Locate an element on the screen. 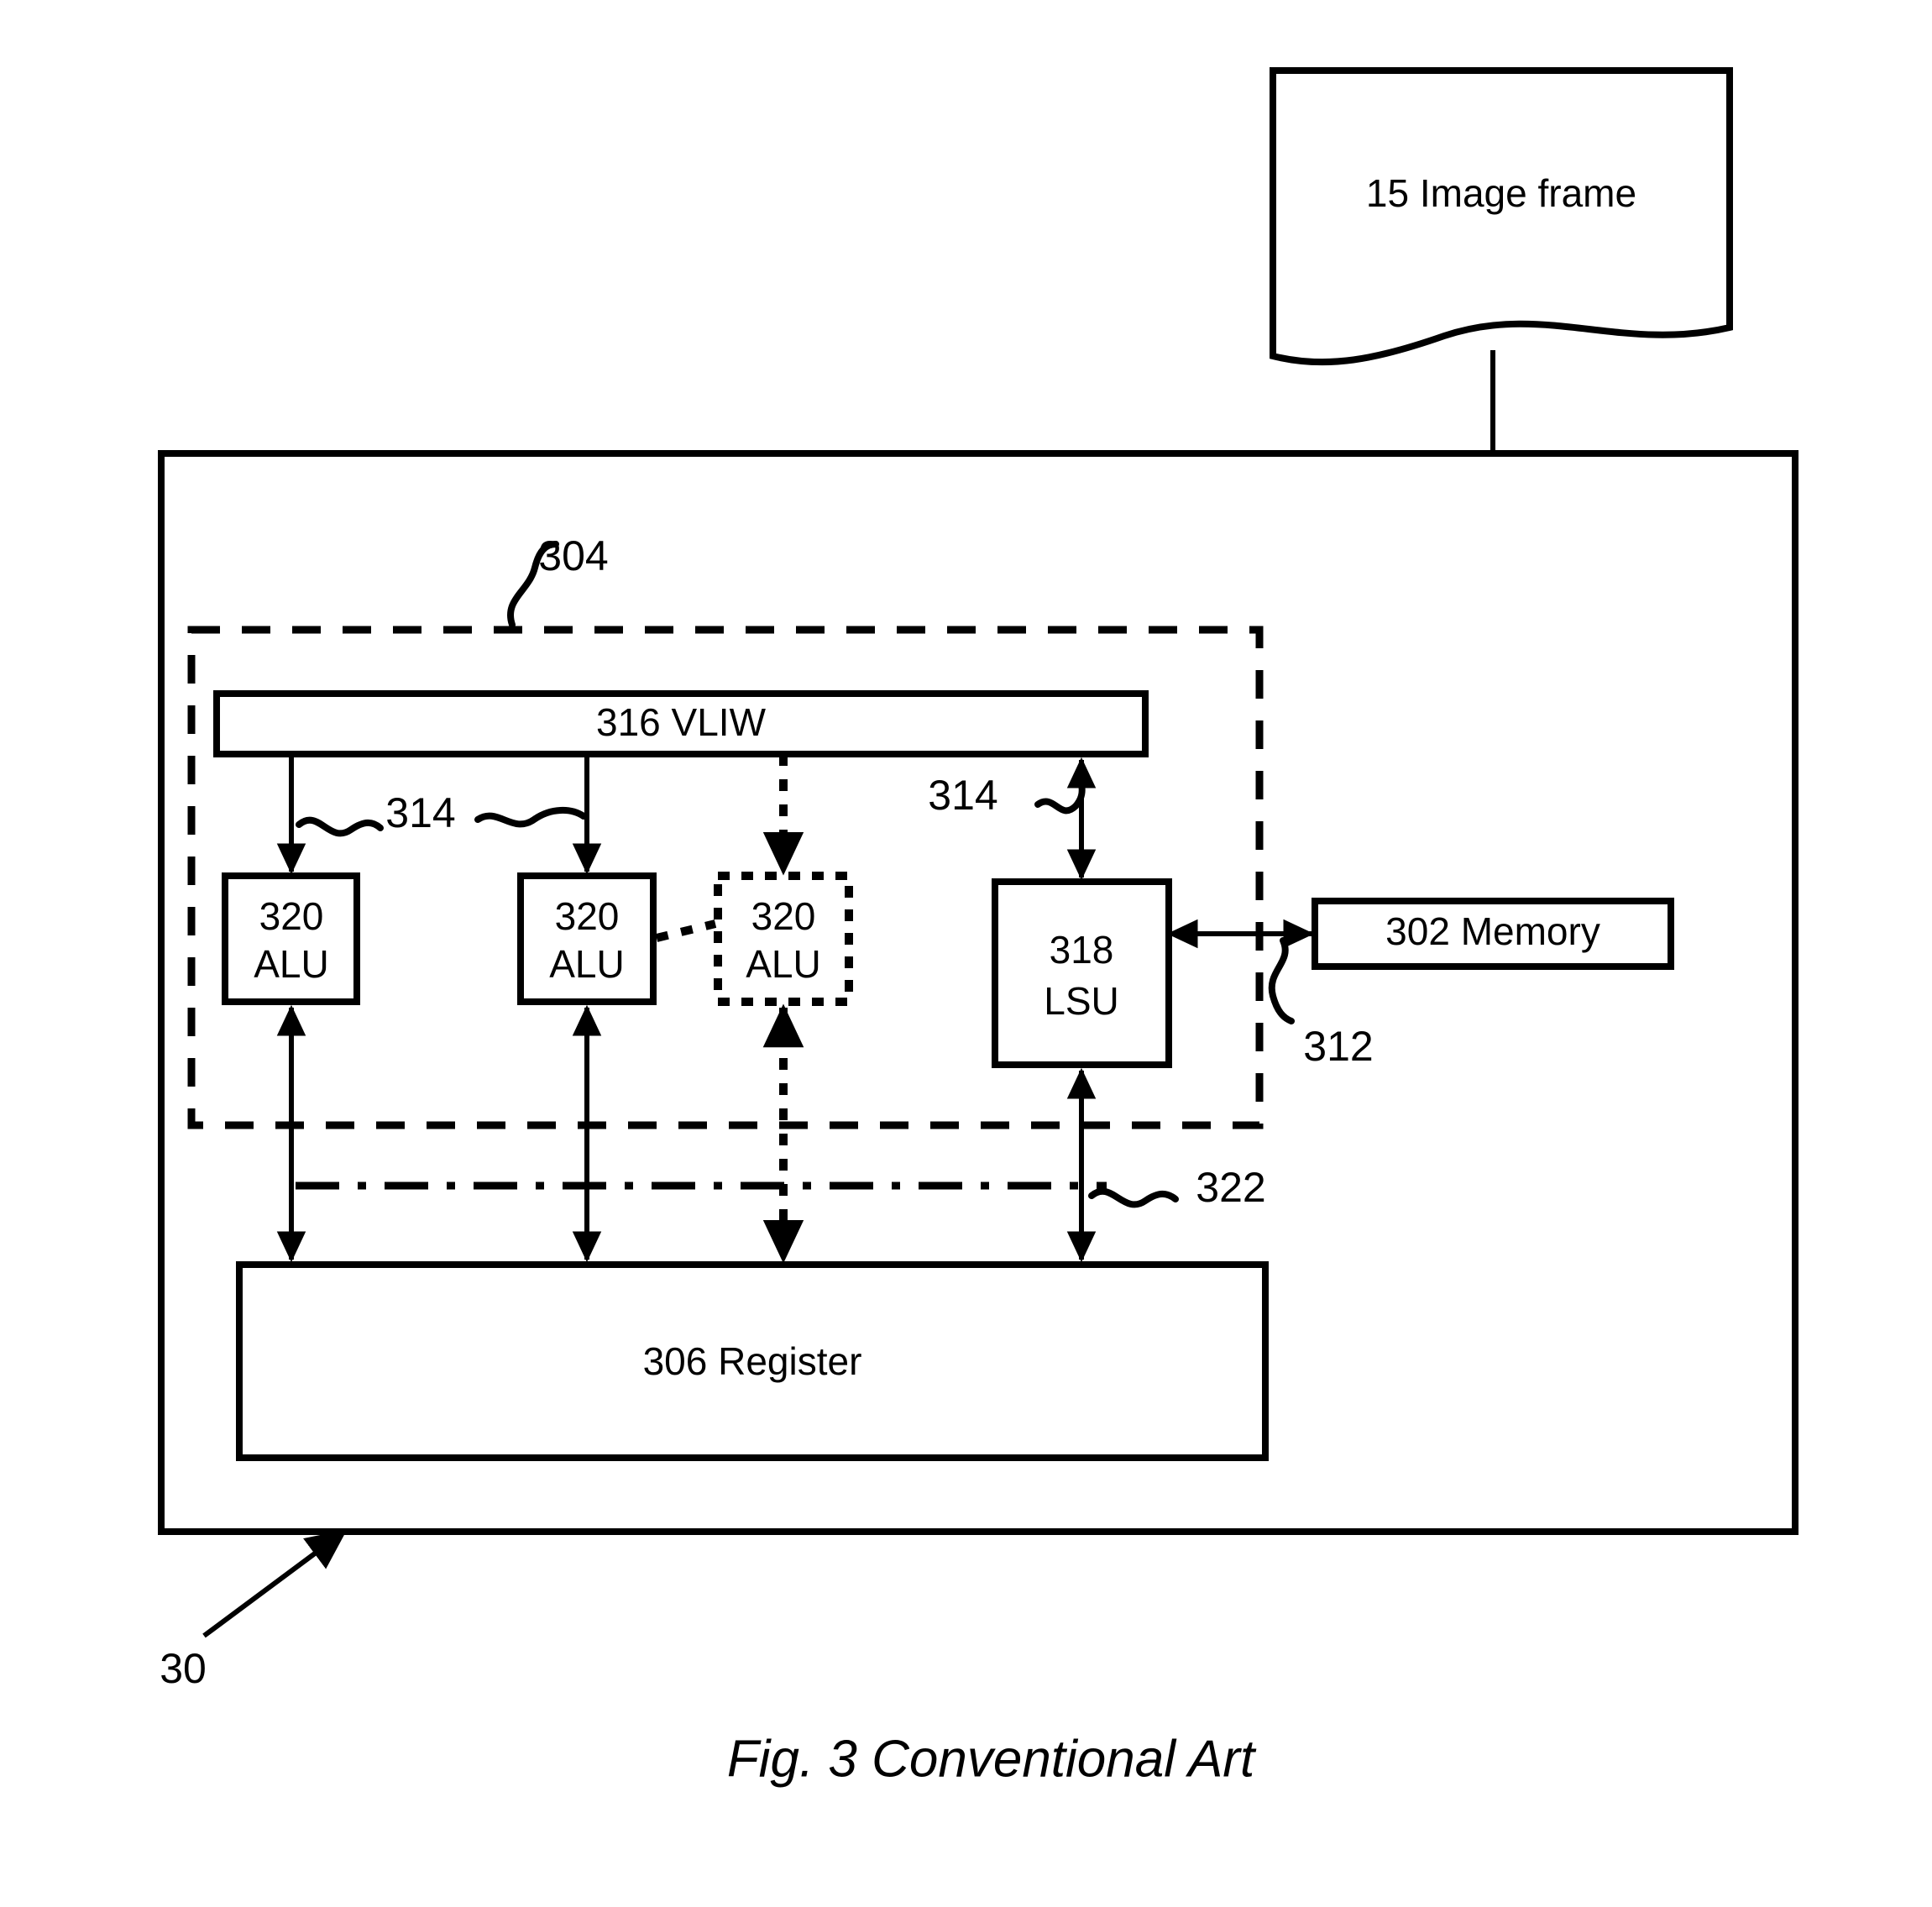 The image size is (1932, 1907). alu-3-ref: 320 is located at coordinates (783, 916).